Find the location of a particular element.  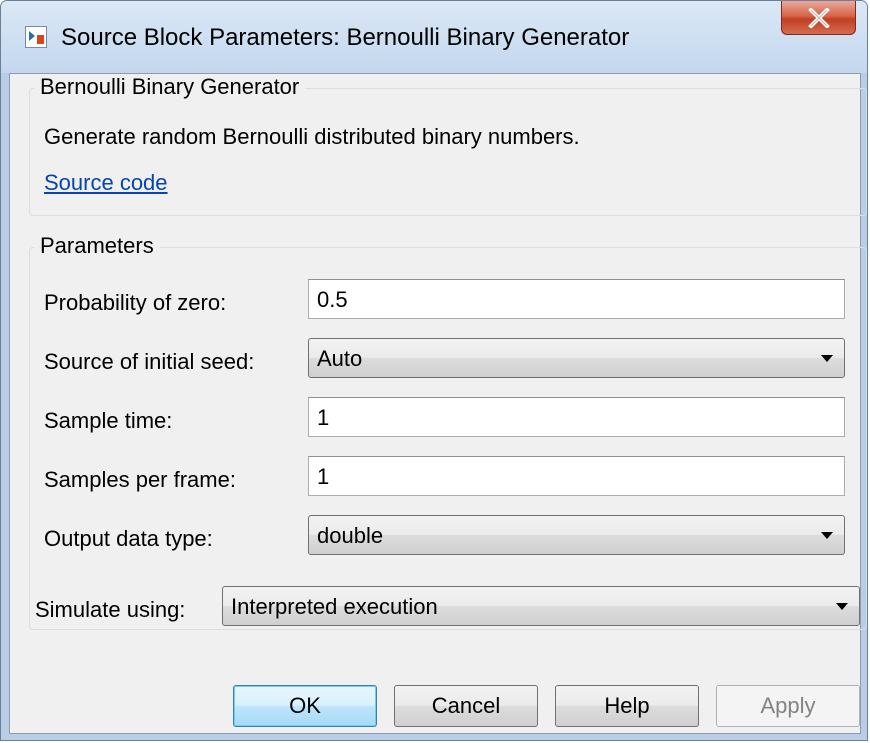

output-data-type-value: double is located at coordinates (350, 535).